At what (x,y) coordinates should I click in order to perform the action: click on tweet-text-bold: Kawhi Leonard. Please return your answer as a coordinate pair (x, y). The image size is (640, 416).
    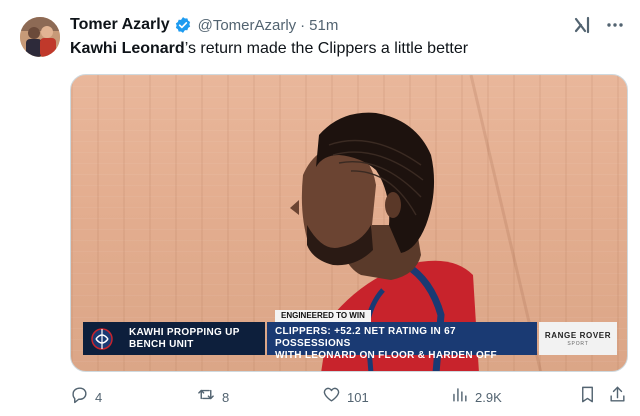
    Looking at the image, I should click on (127, 48).